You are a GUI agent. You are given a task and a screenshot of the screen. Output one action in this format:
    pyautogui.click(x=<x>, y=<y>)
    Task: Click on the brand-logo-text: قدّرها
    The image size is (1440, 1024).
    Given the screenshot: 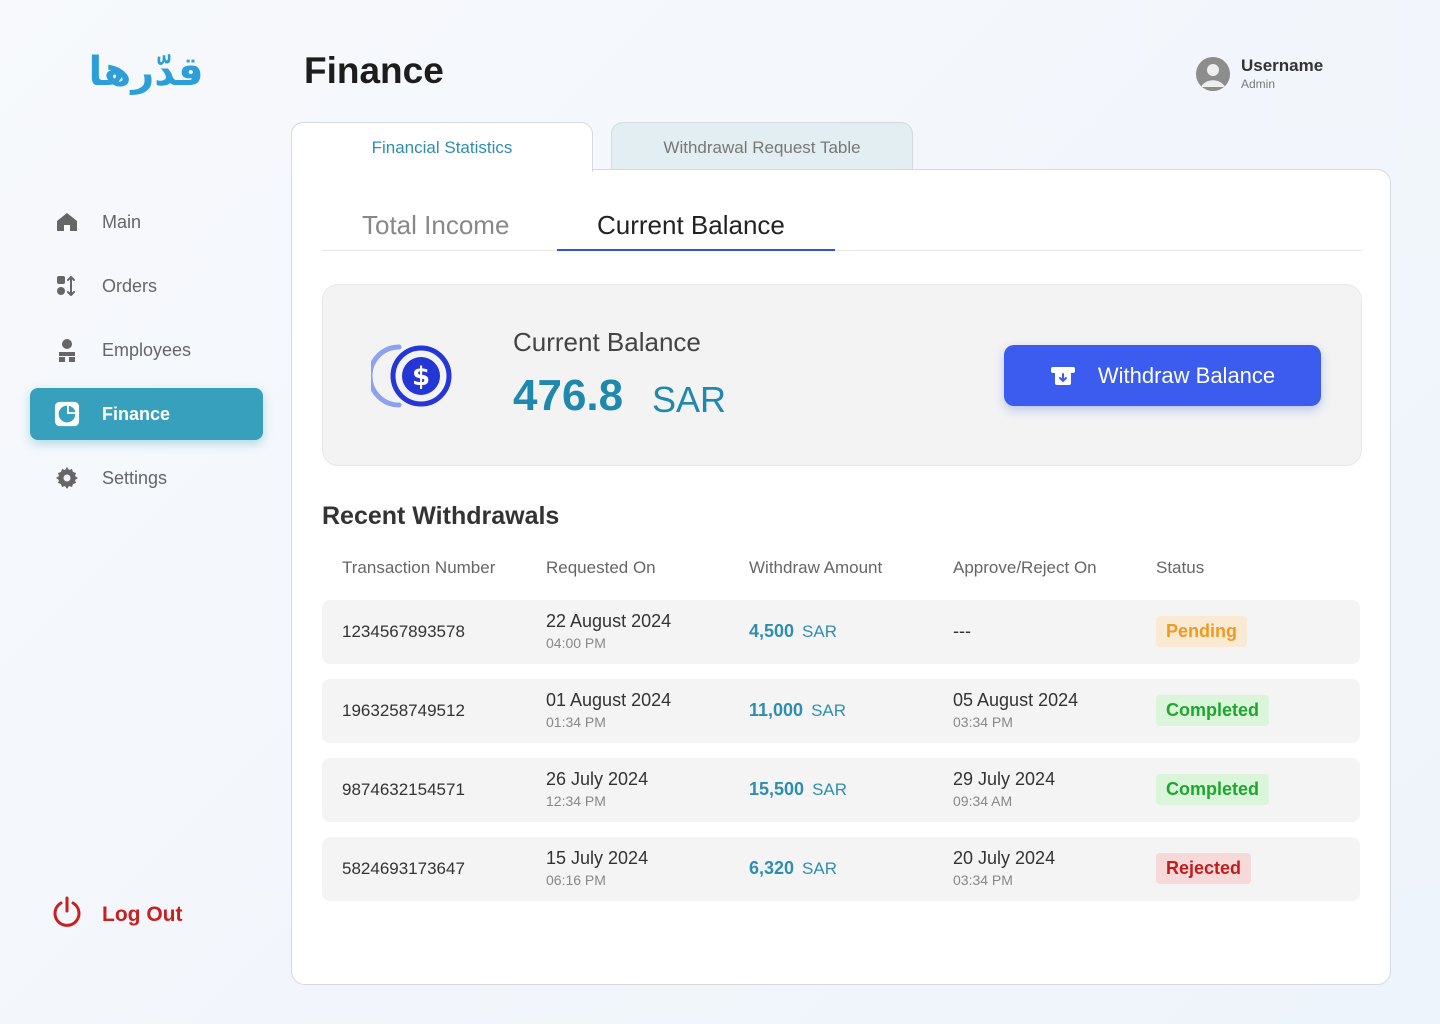 What is the action you would take?
    pyautogui.click(x=146, y=72)
    